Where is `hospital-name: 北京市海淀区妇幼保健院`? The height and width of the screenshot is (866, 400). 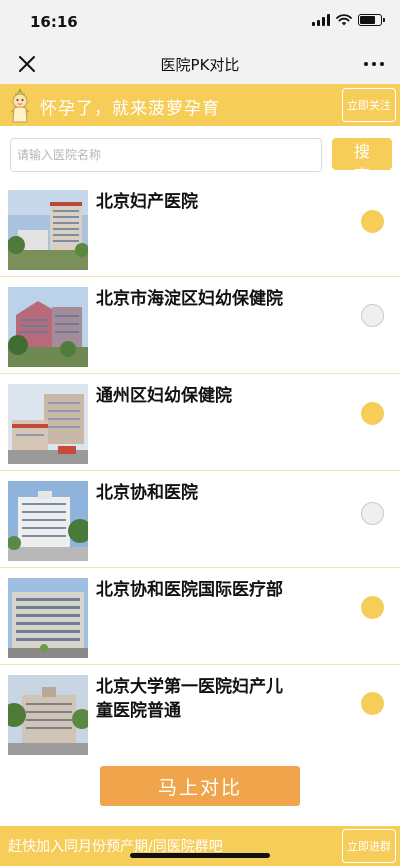 hospital-name: 北京市海淀区妇幼保健院 is located at coordinates (189, 299).